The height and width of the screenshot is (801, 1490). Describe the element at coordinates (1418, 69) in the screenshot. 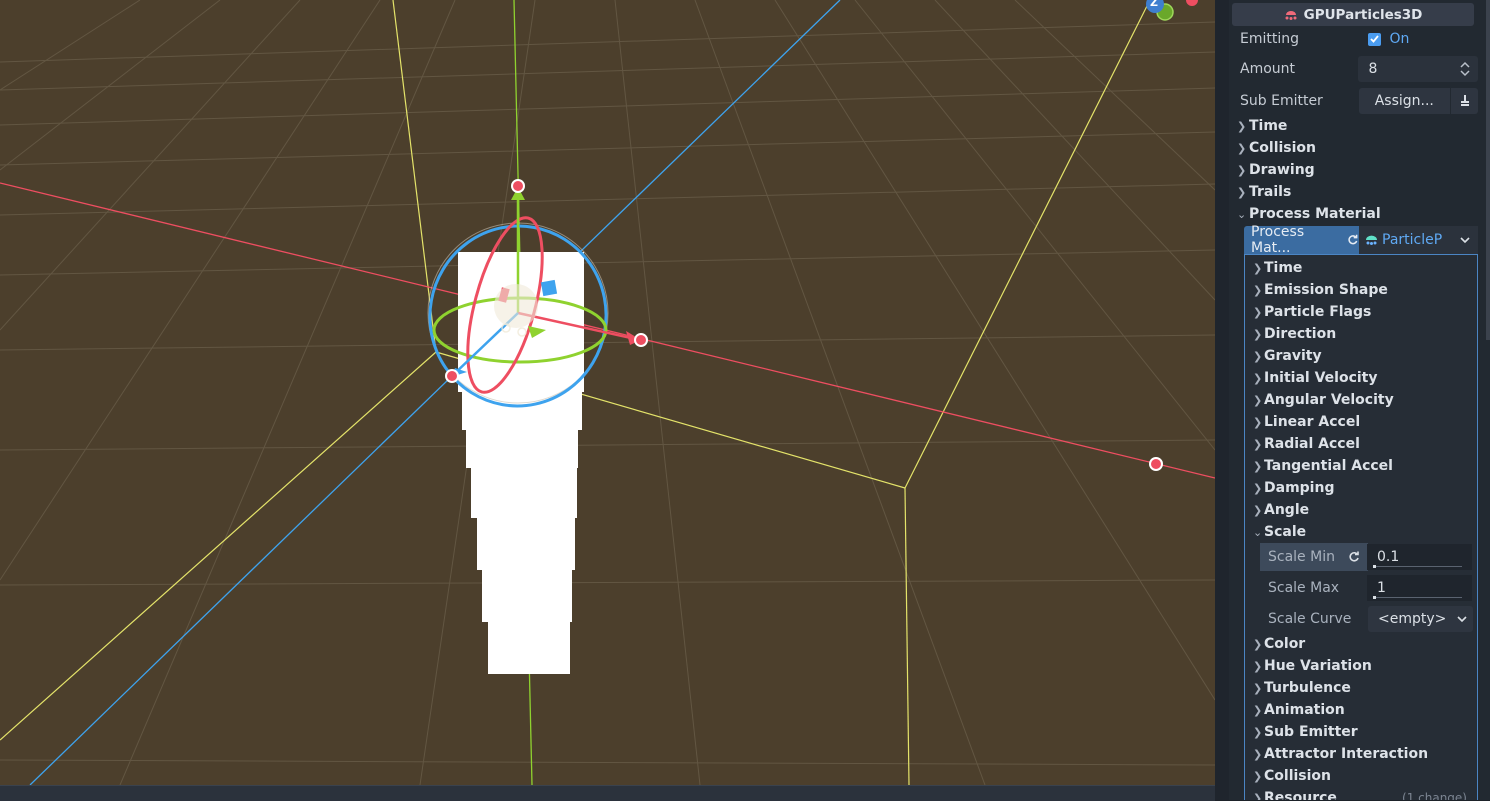

I see `amount-spinbox: 8` at that location.